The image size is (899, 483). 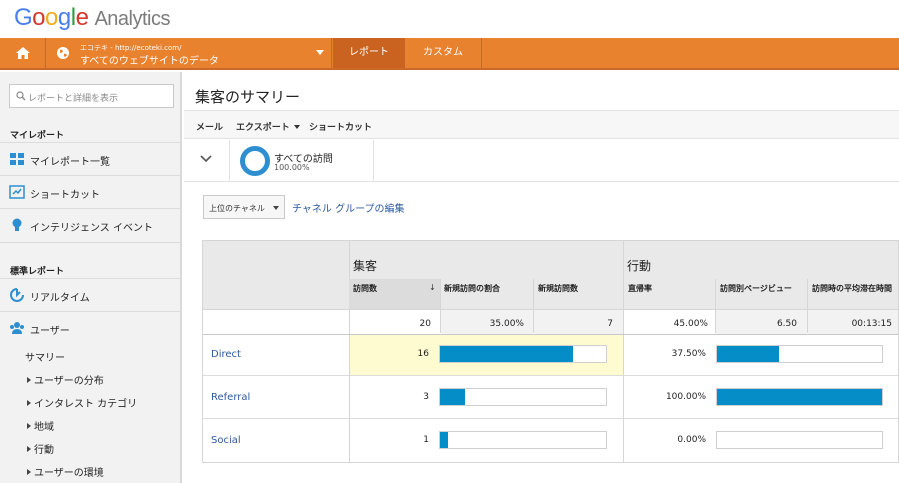 I want to click on total-pages-per-session: 6.50, so click(x=786, y=324).